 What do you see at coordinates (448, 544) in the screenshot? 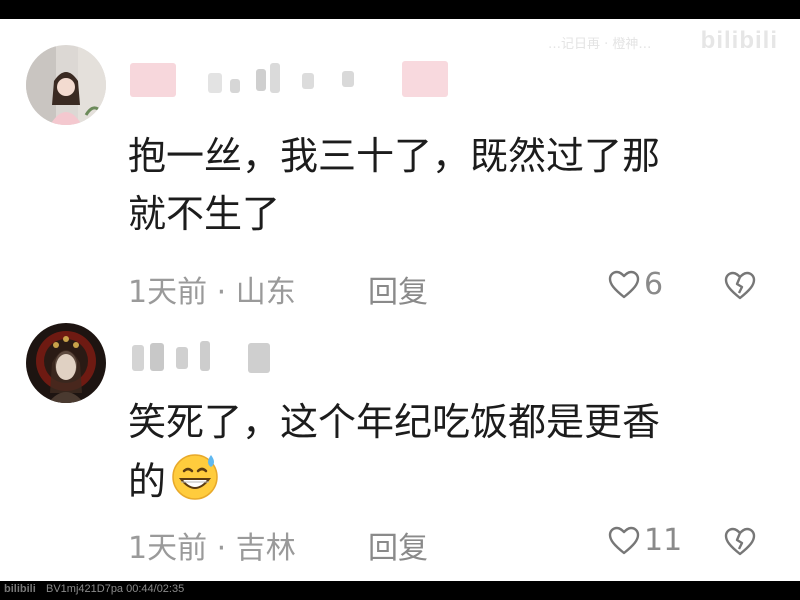
I see `comment-meta: 1天前 · 吉林 回复 11` at bounding box center [448, 544].